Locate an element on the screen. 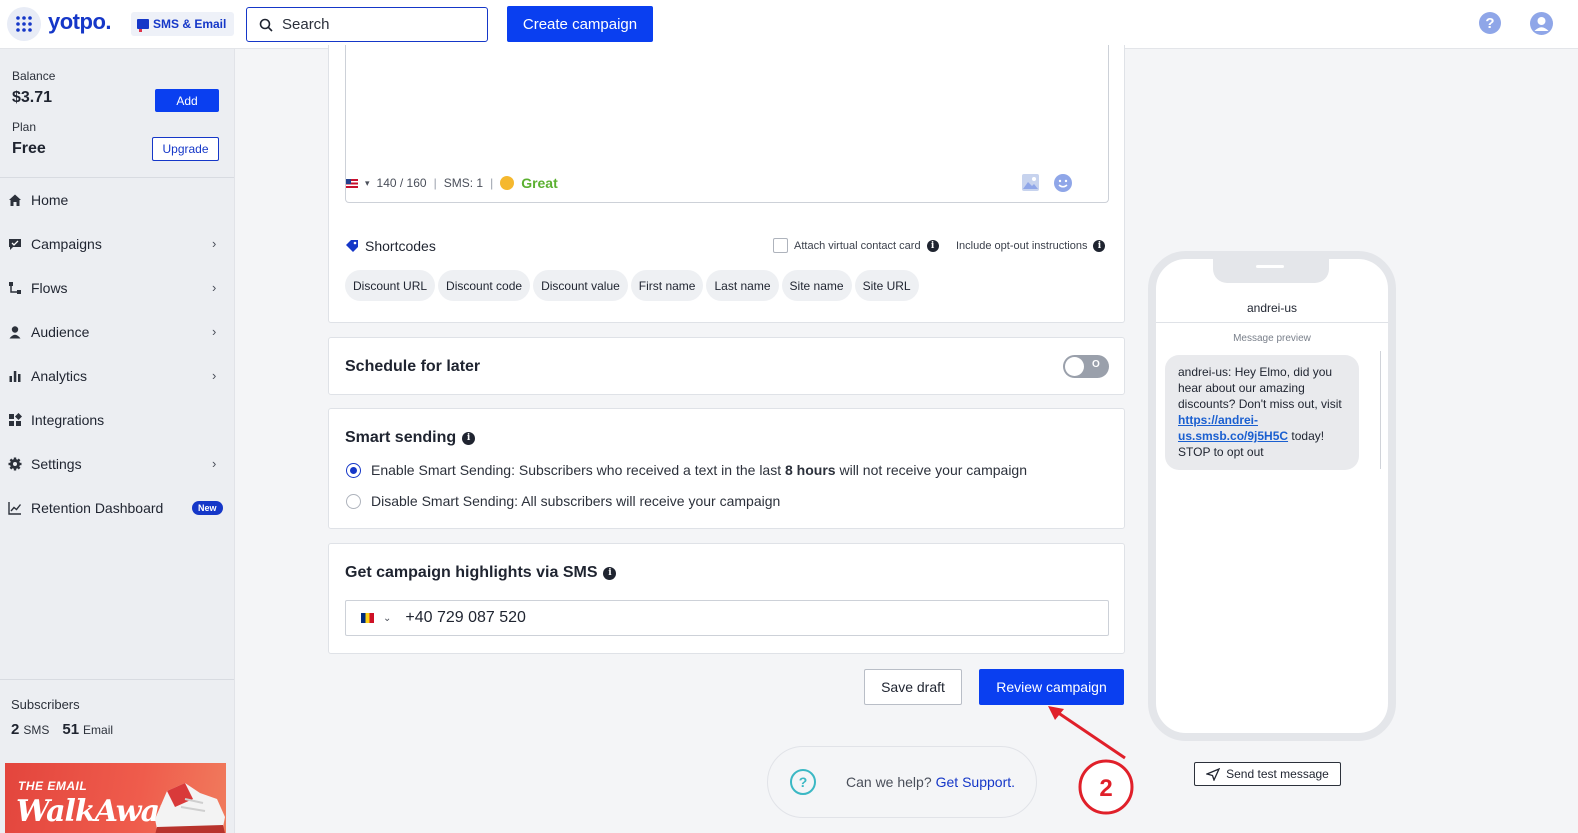  sms-flag-icon is located at coordinates (143, 25).